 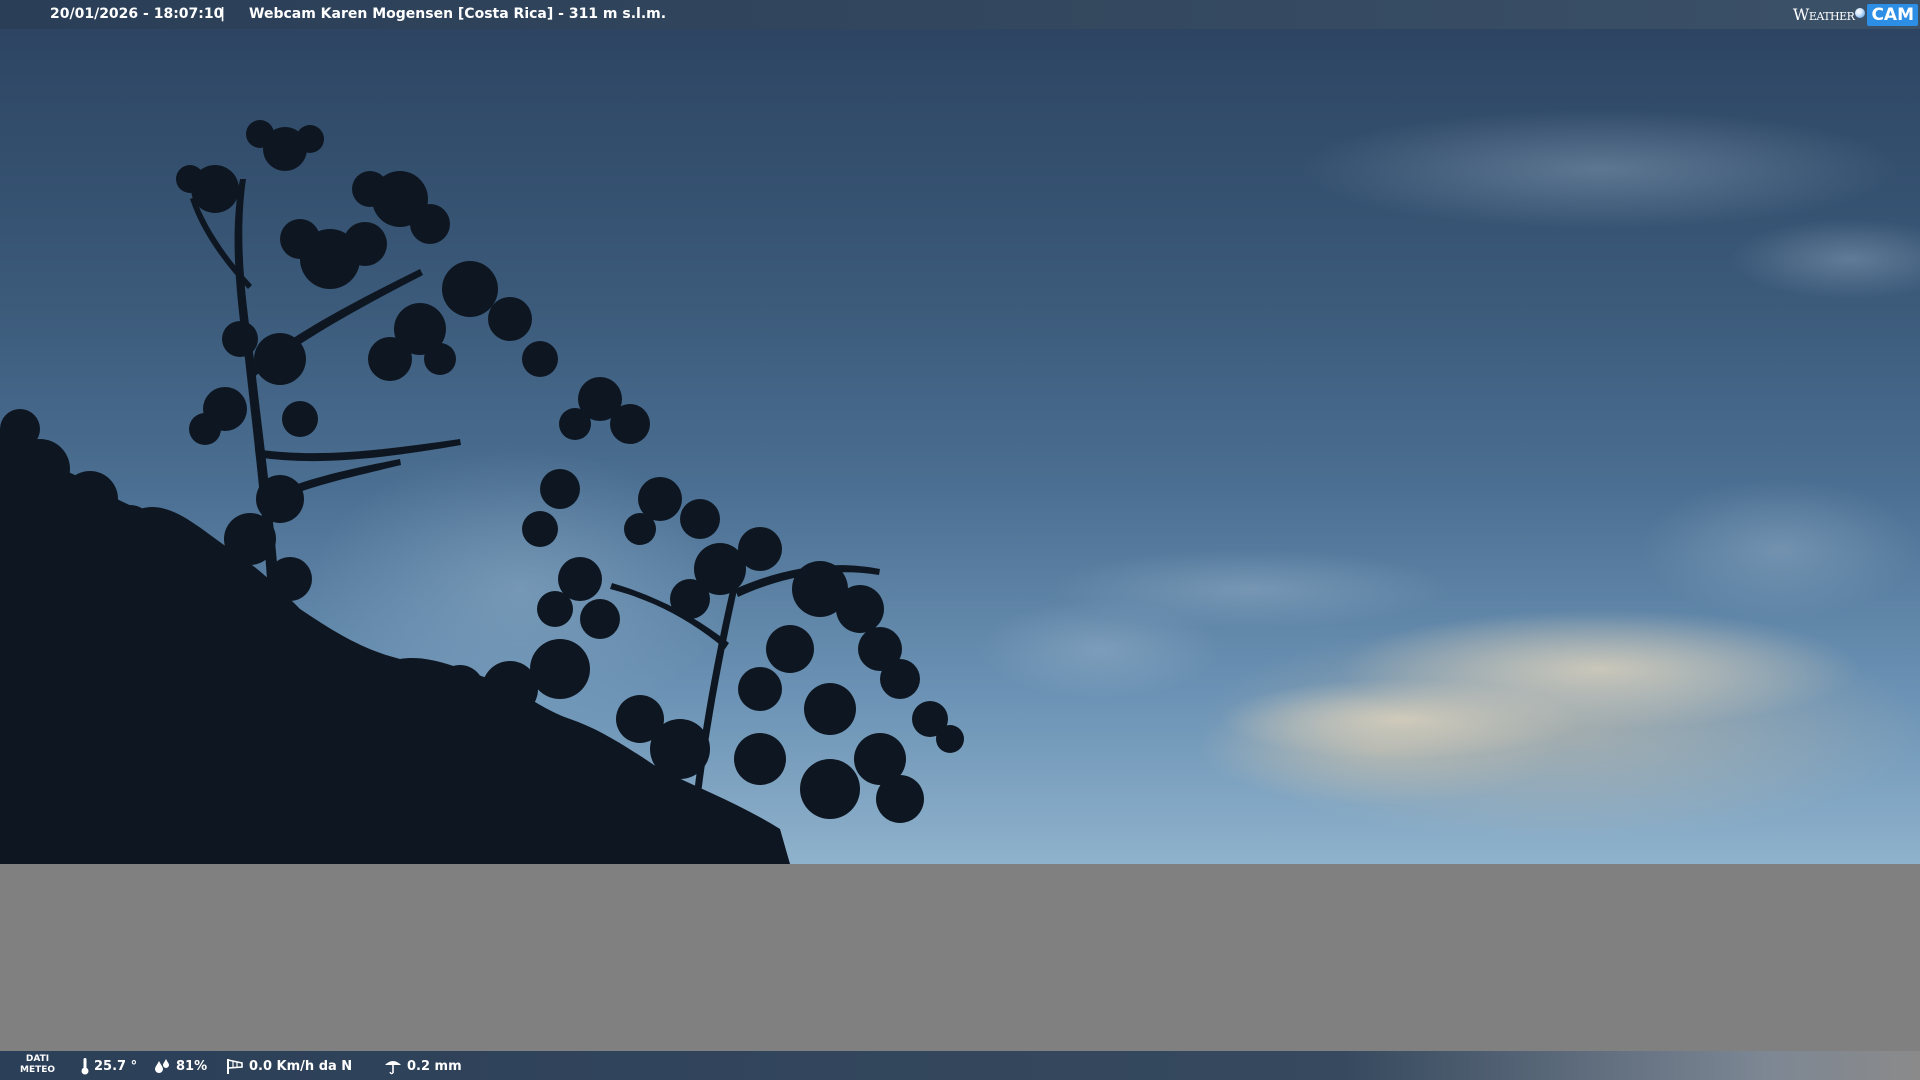 I want to click on wind-value: 0.0 Km/h da N, so click(x=301, y=1066).